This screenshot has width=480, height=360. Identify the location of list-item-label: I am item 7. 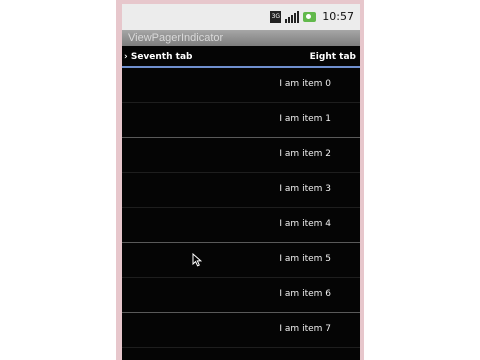
(305, 329).